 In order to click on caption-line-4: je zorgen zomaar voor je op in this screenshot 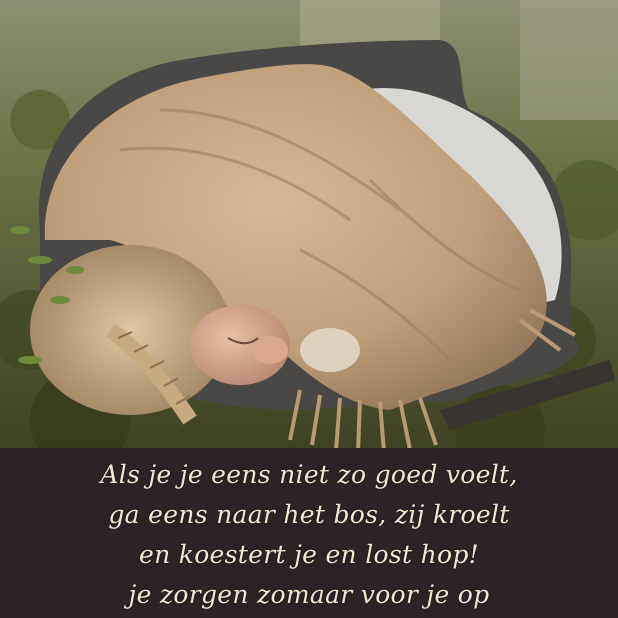, I will do `click(309, 594)`.